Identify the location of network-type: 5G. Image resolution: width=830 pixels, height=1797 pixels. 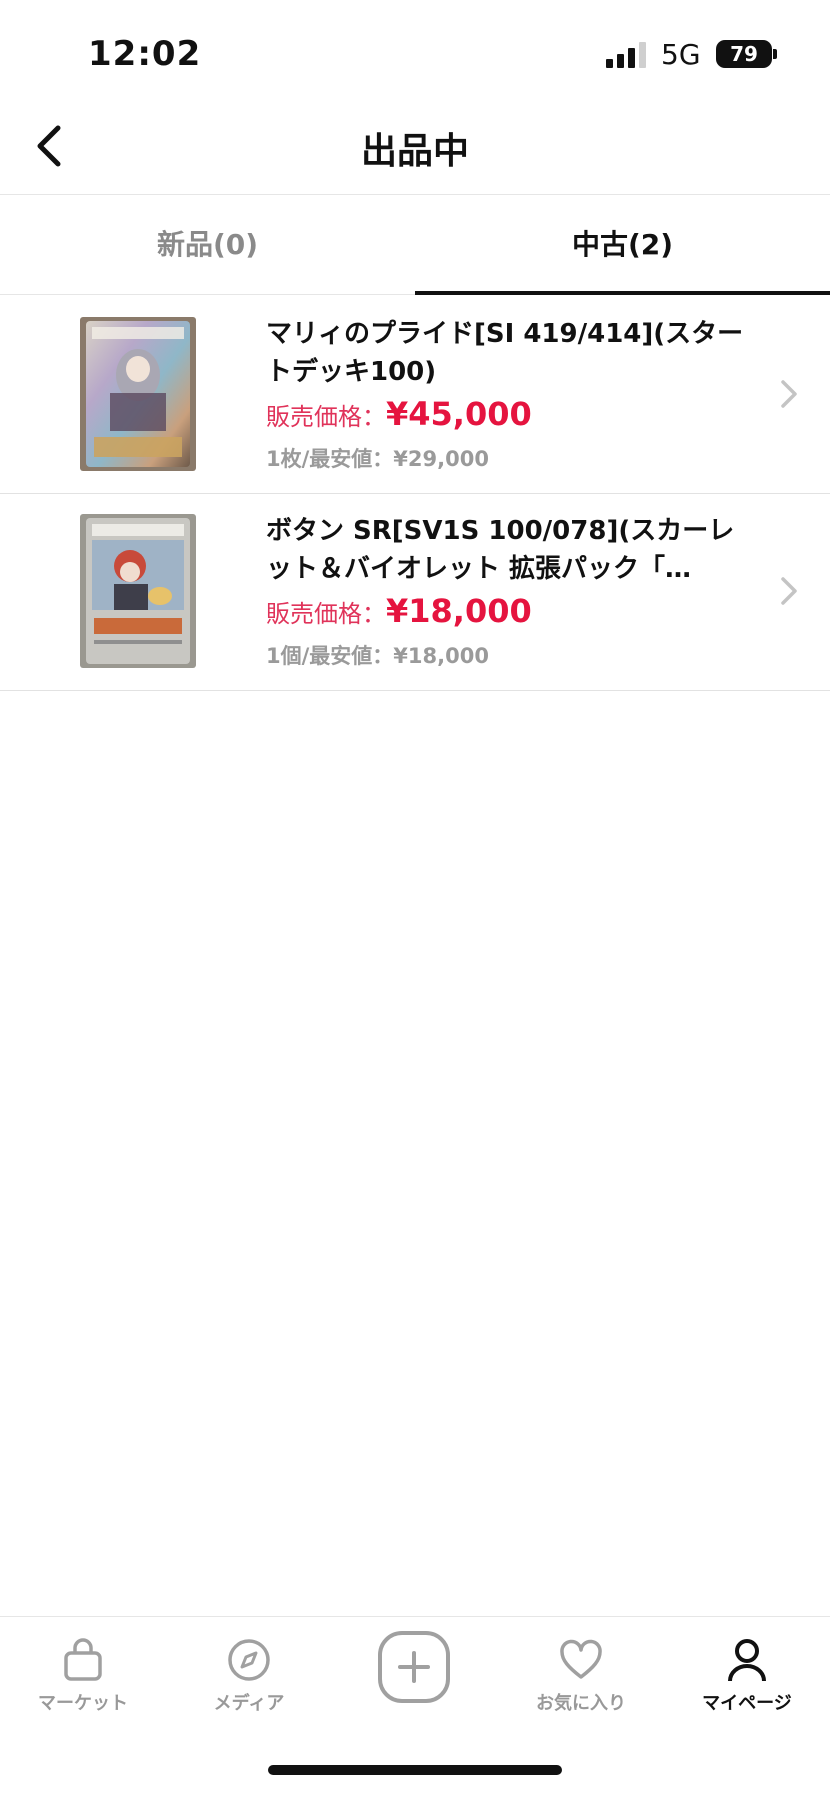
(681, 54).